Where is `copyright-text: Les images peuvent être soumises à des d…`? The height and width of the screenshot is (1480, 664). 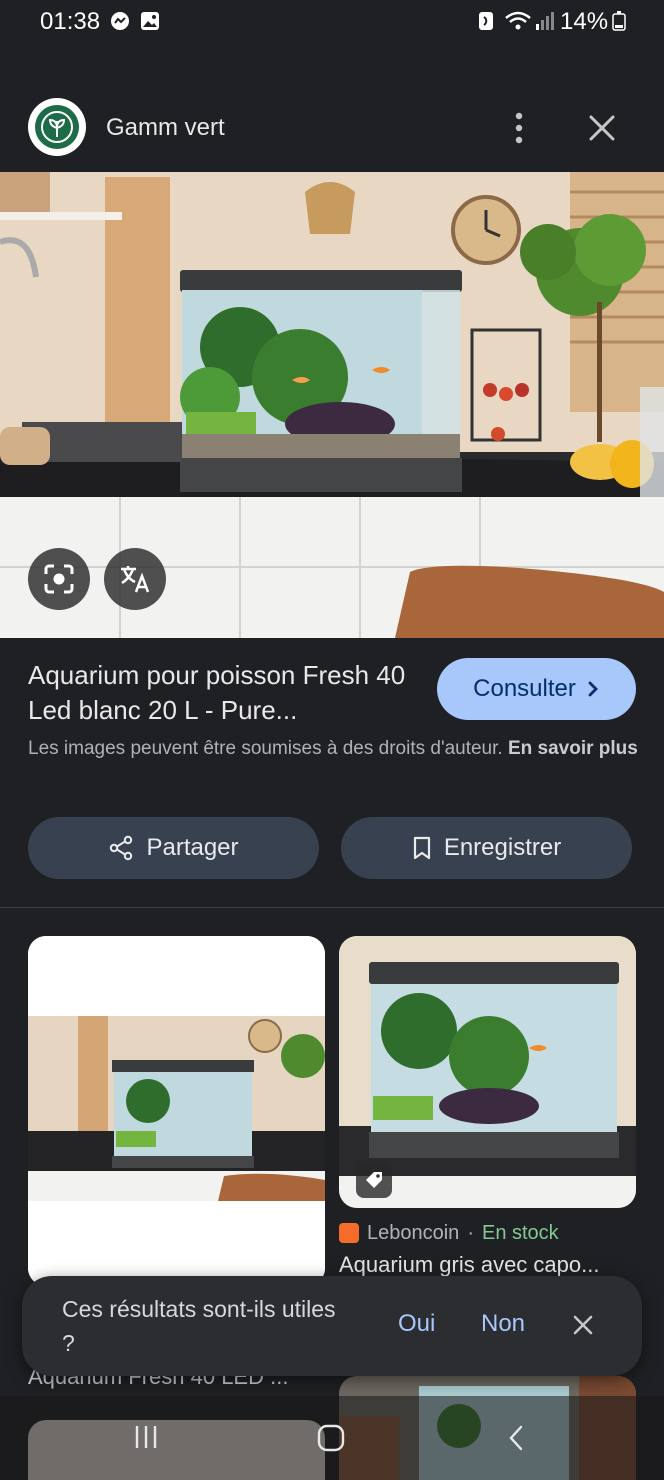 copyright-text: Les images peuvent être soumises à des d… is located at coordinates (265, 748).